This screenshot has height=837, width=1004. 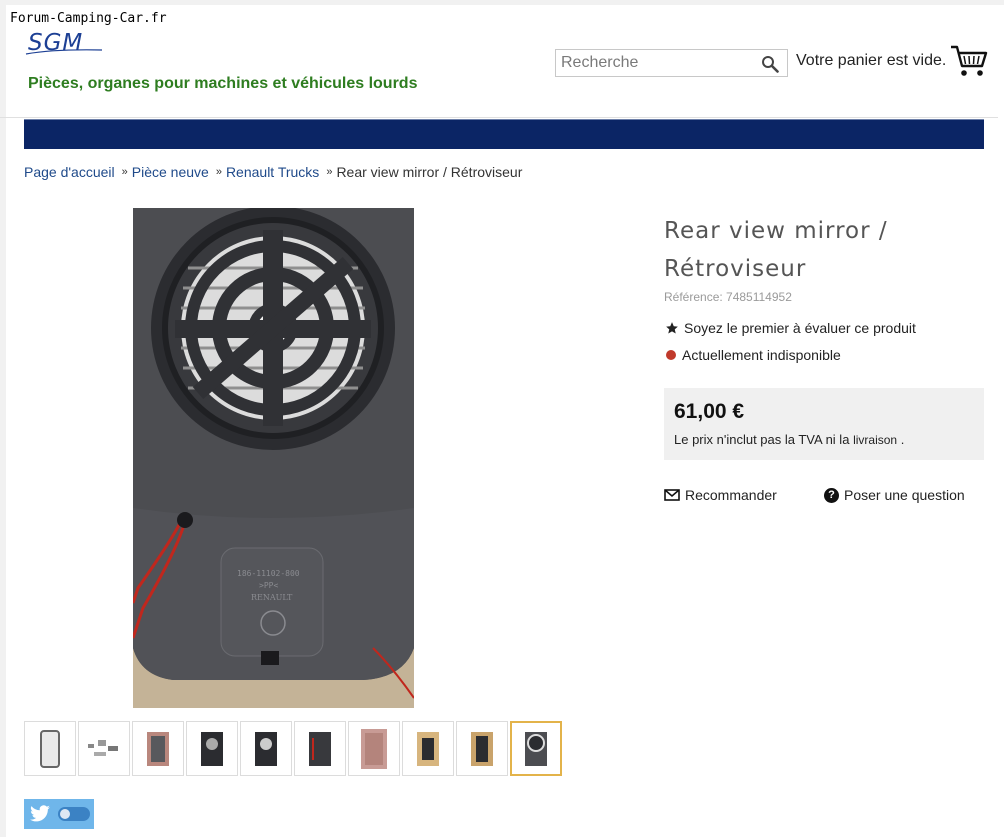 I want to click on unavailable-dot-icon, so click(x=671, y=355).